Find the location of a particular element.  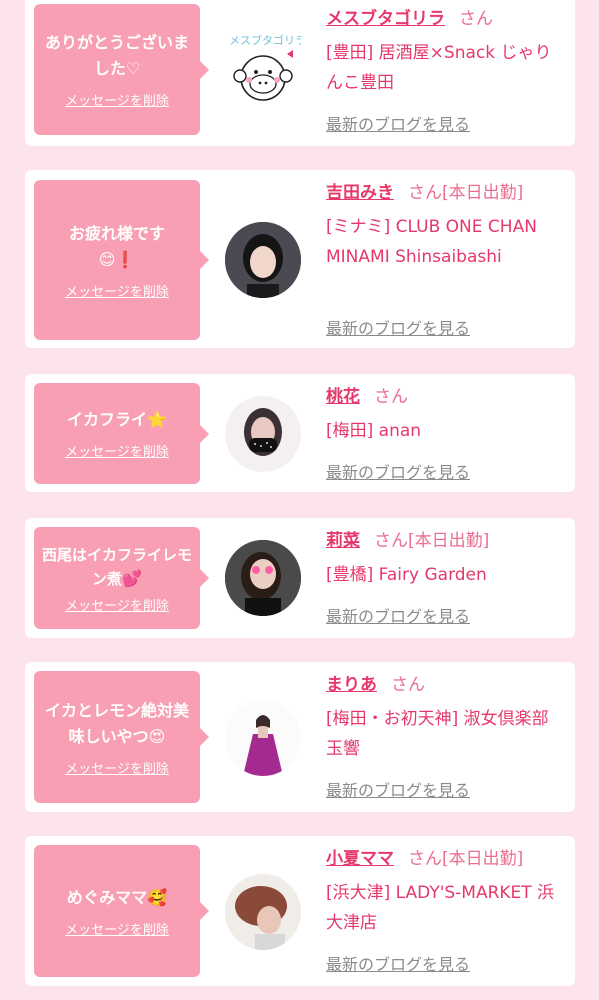

message-bubble: ありがとうございました♡ メッセージを削除 is located at coordinates (121, 69).